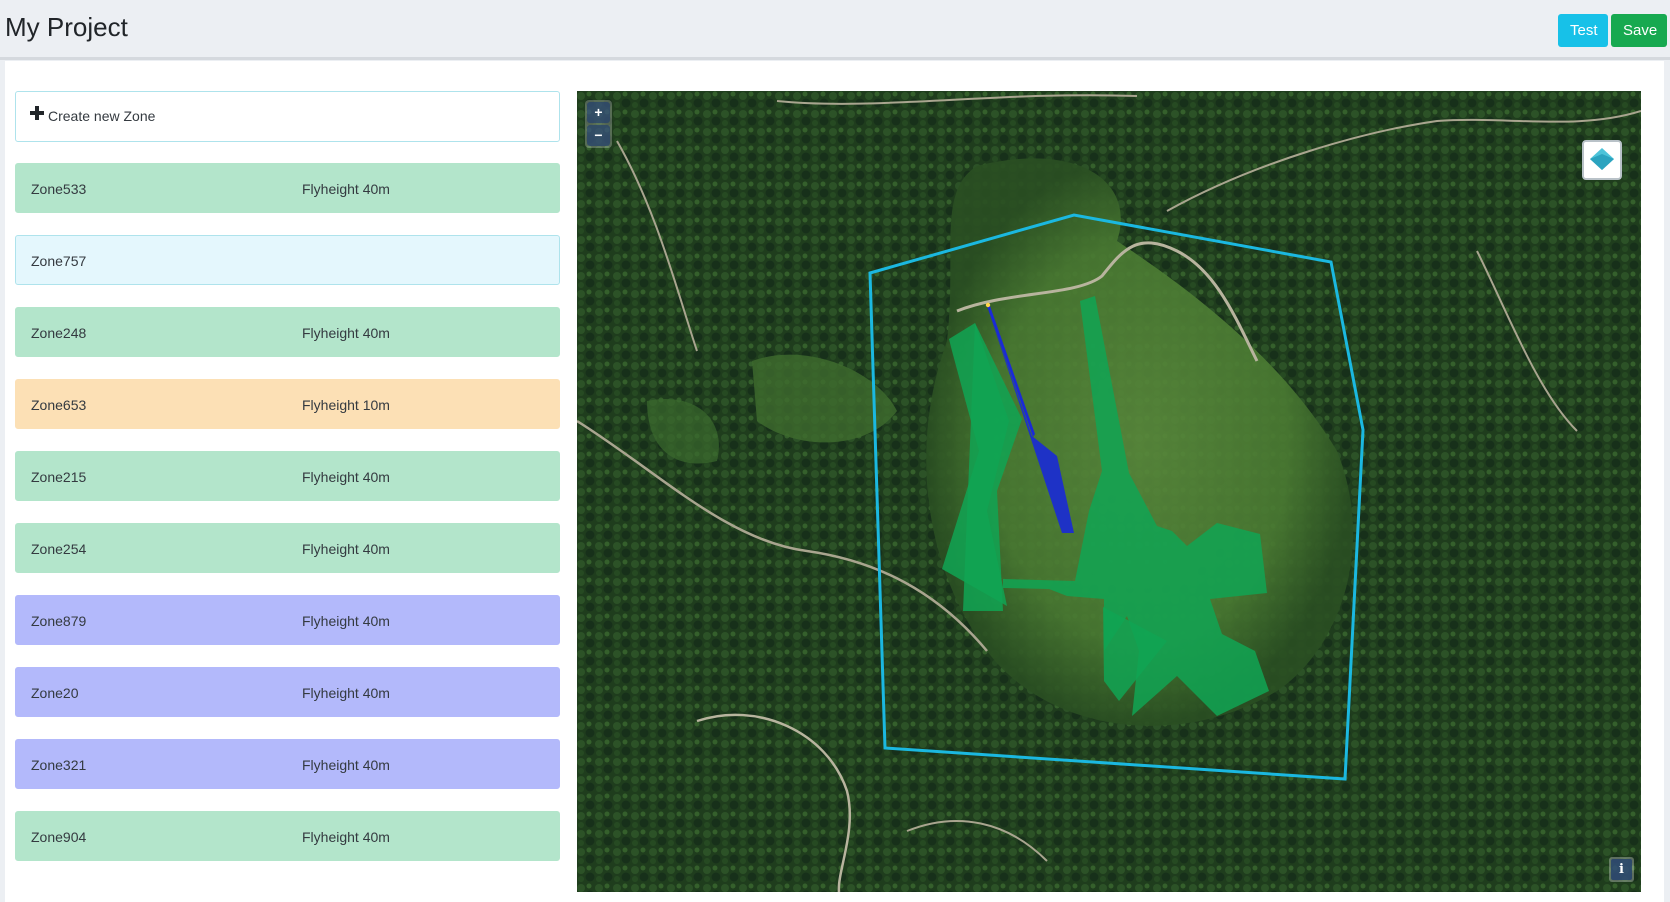 This screenshot has height=902, width=1670. I want to click on zone-name: Zone248, so click(59, 333).